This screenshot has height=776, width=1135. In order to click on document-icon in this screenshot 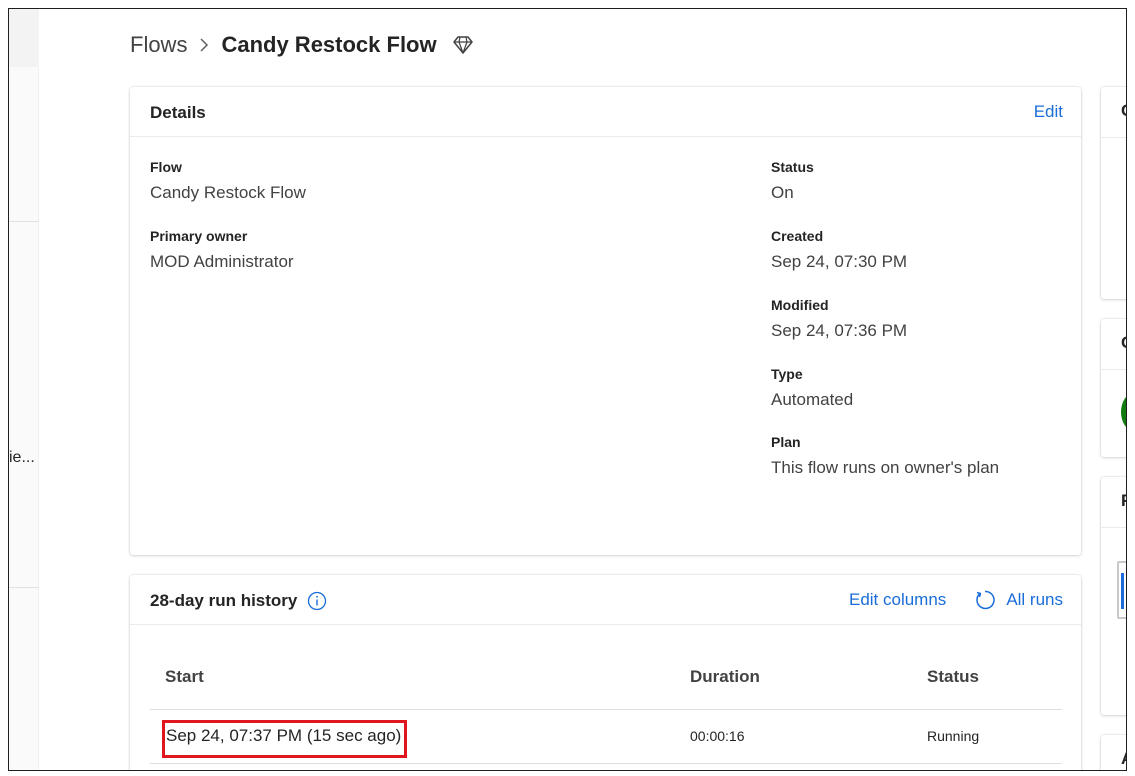, I will do `click(1121, 590)`.